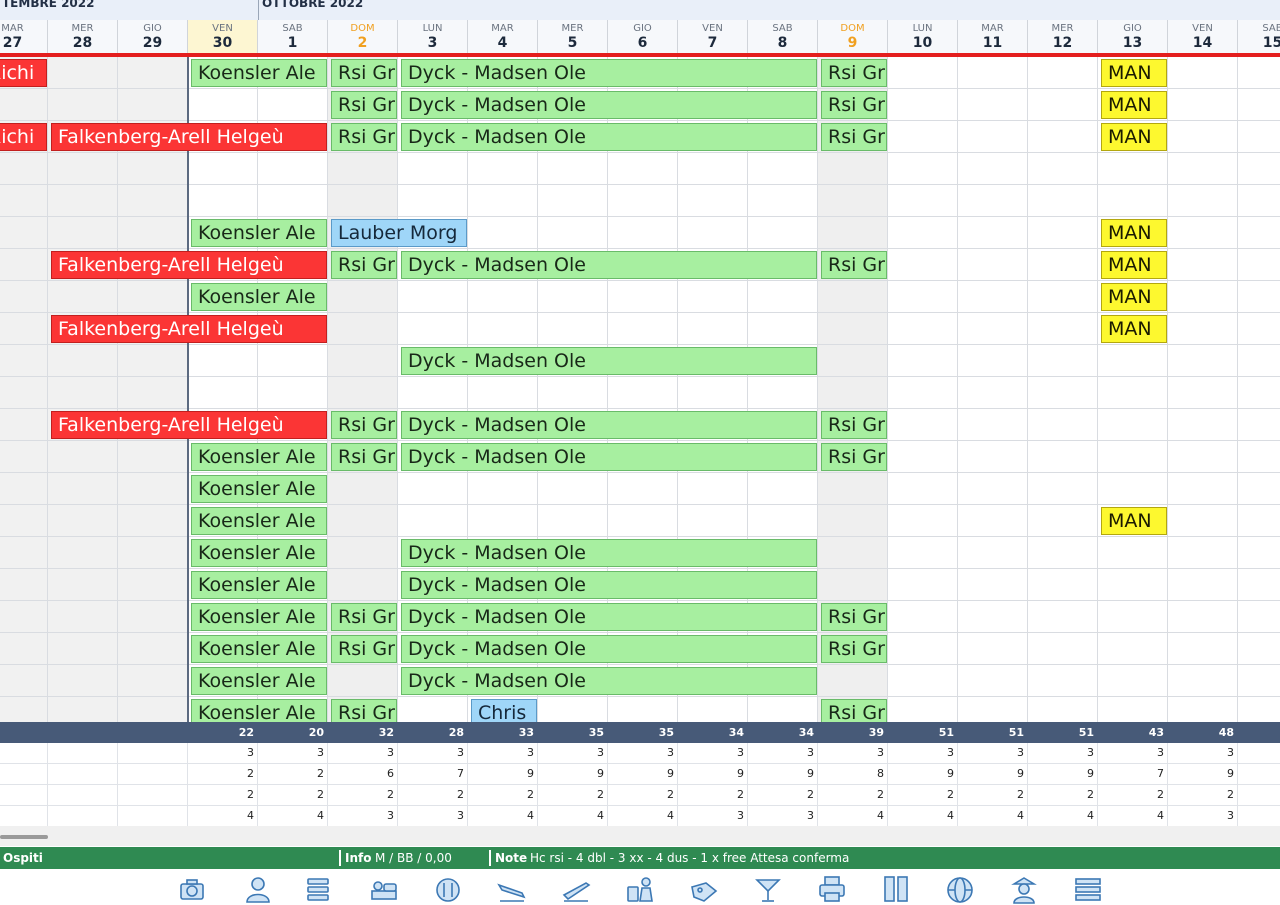 This screenshot has width=1280, height=905. What do you see at coordinates (223, 36) in the screenshot?
I see `day-header-30: VEN 30` at bounding box center [223, 36].